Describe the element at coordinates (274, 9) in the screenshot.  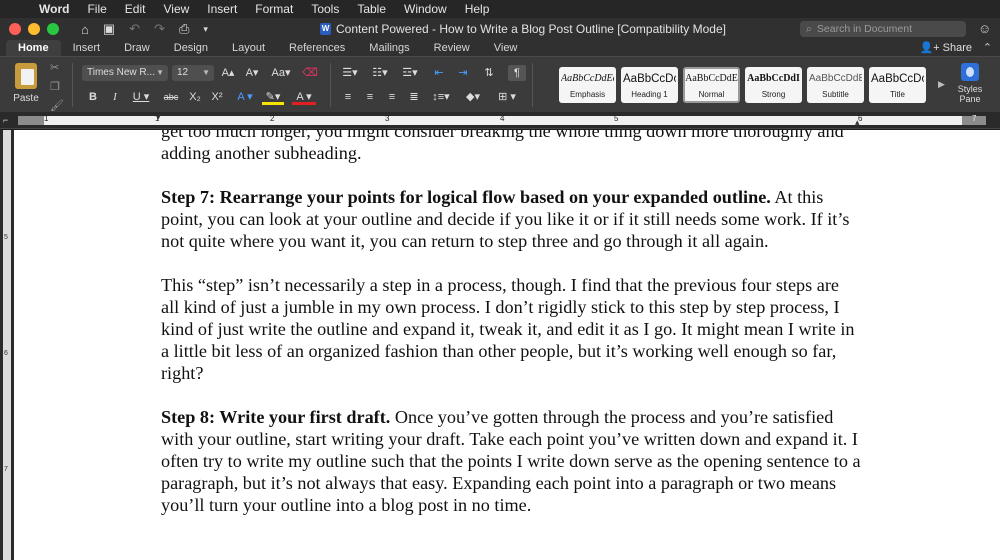
I see `menu-format: Format` at that location.